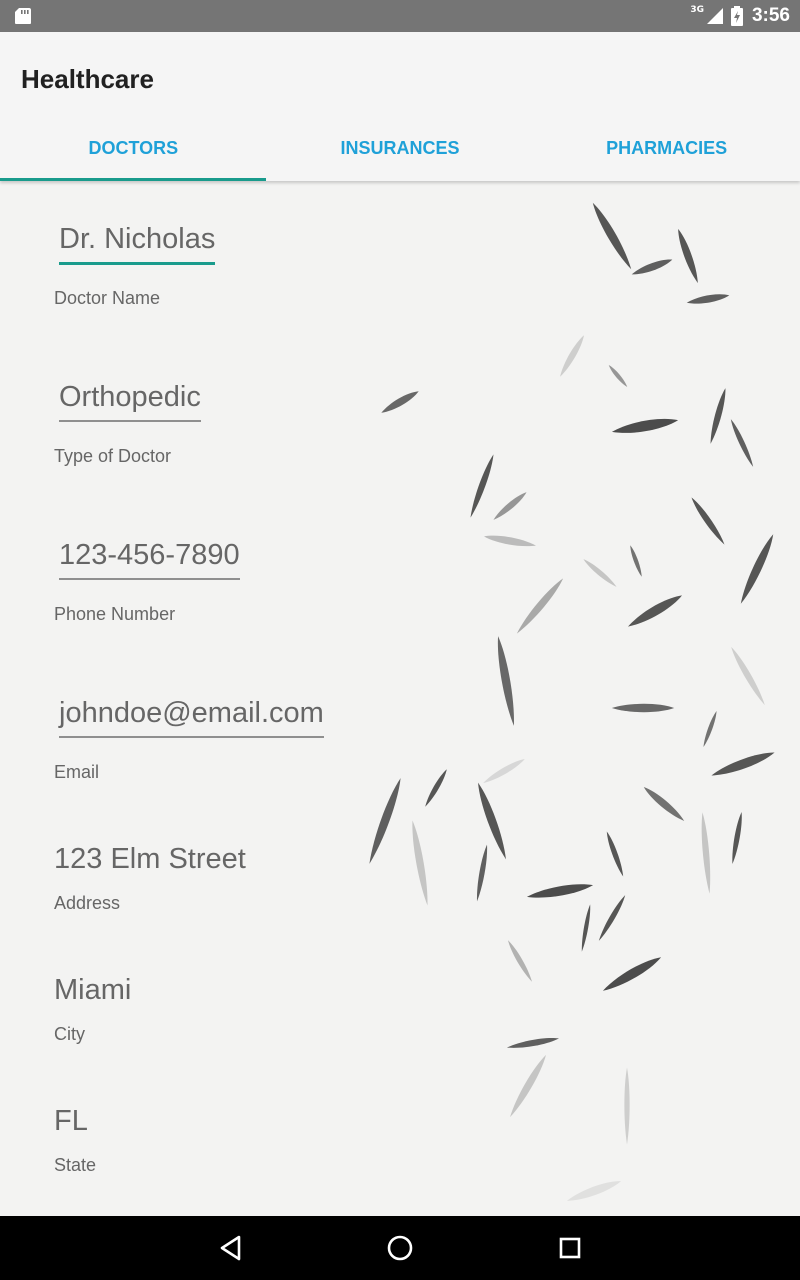 The image size is (800, 1280). Describe the element at coordinates (107, 298) in the screenshot. I see `doctor-name-label: Doctor Name` at that location.